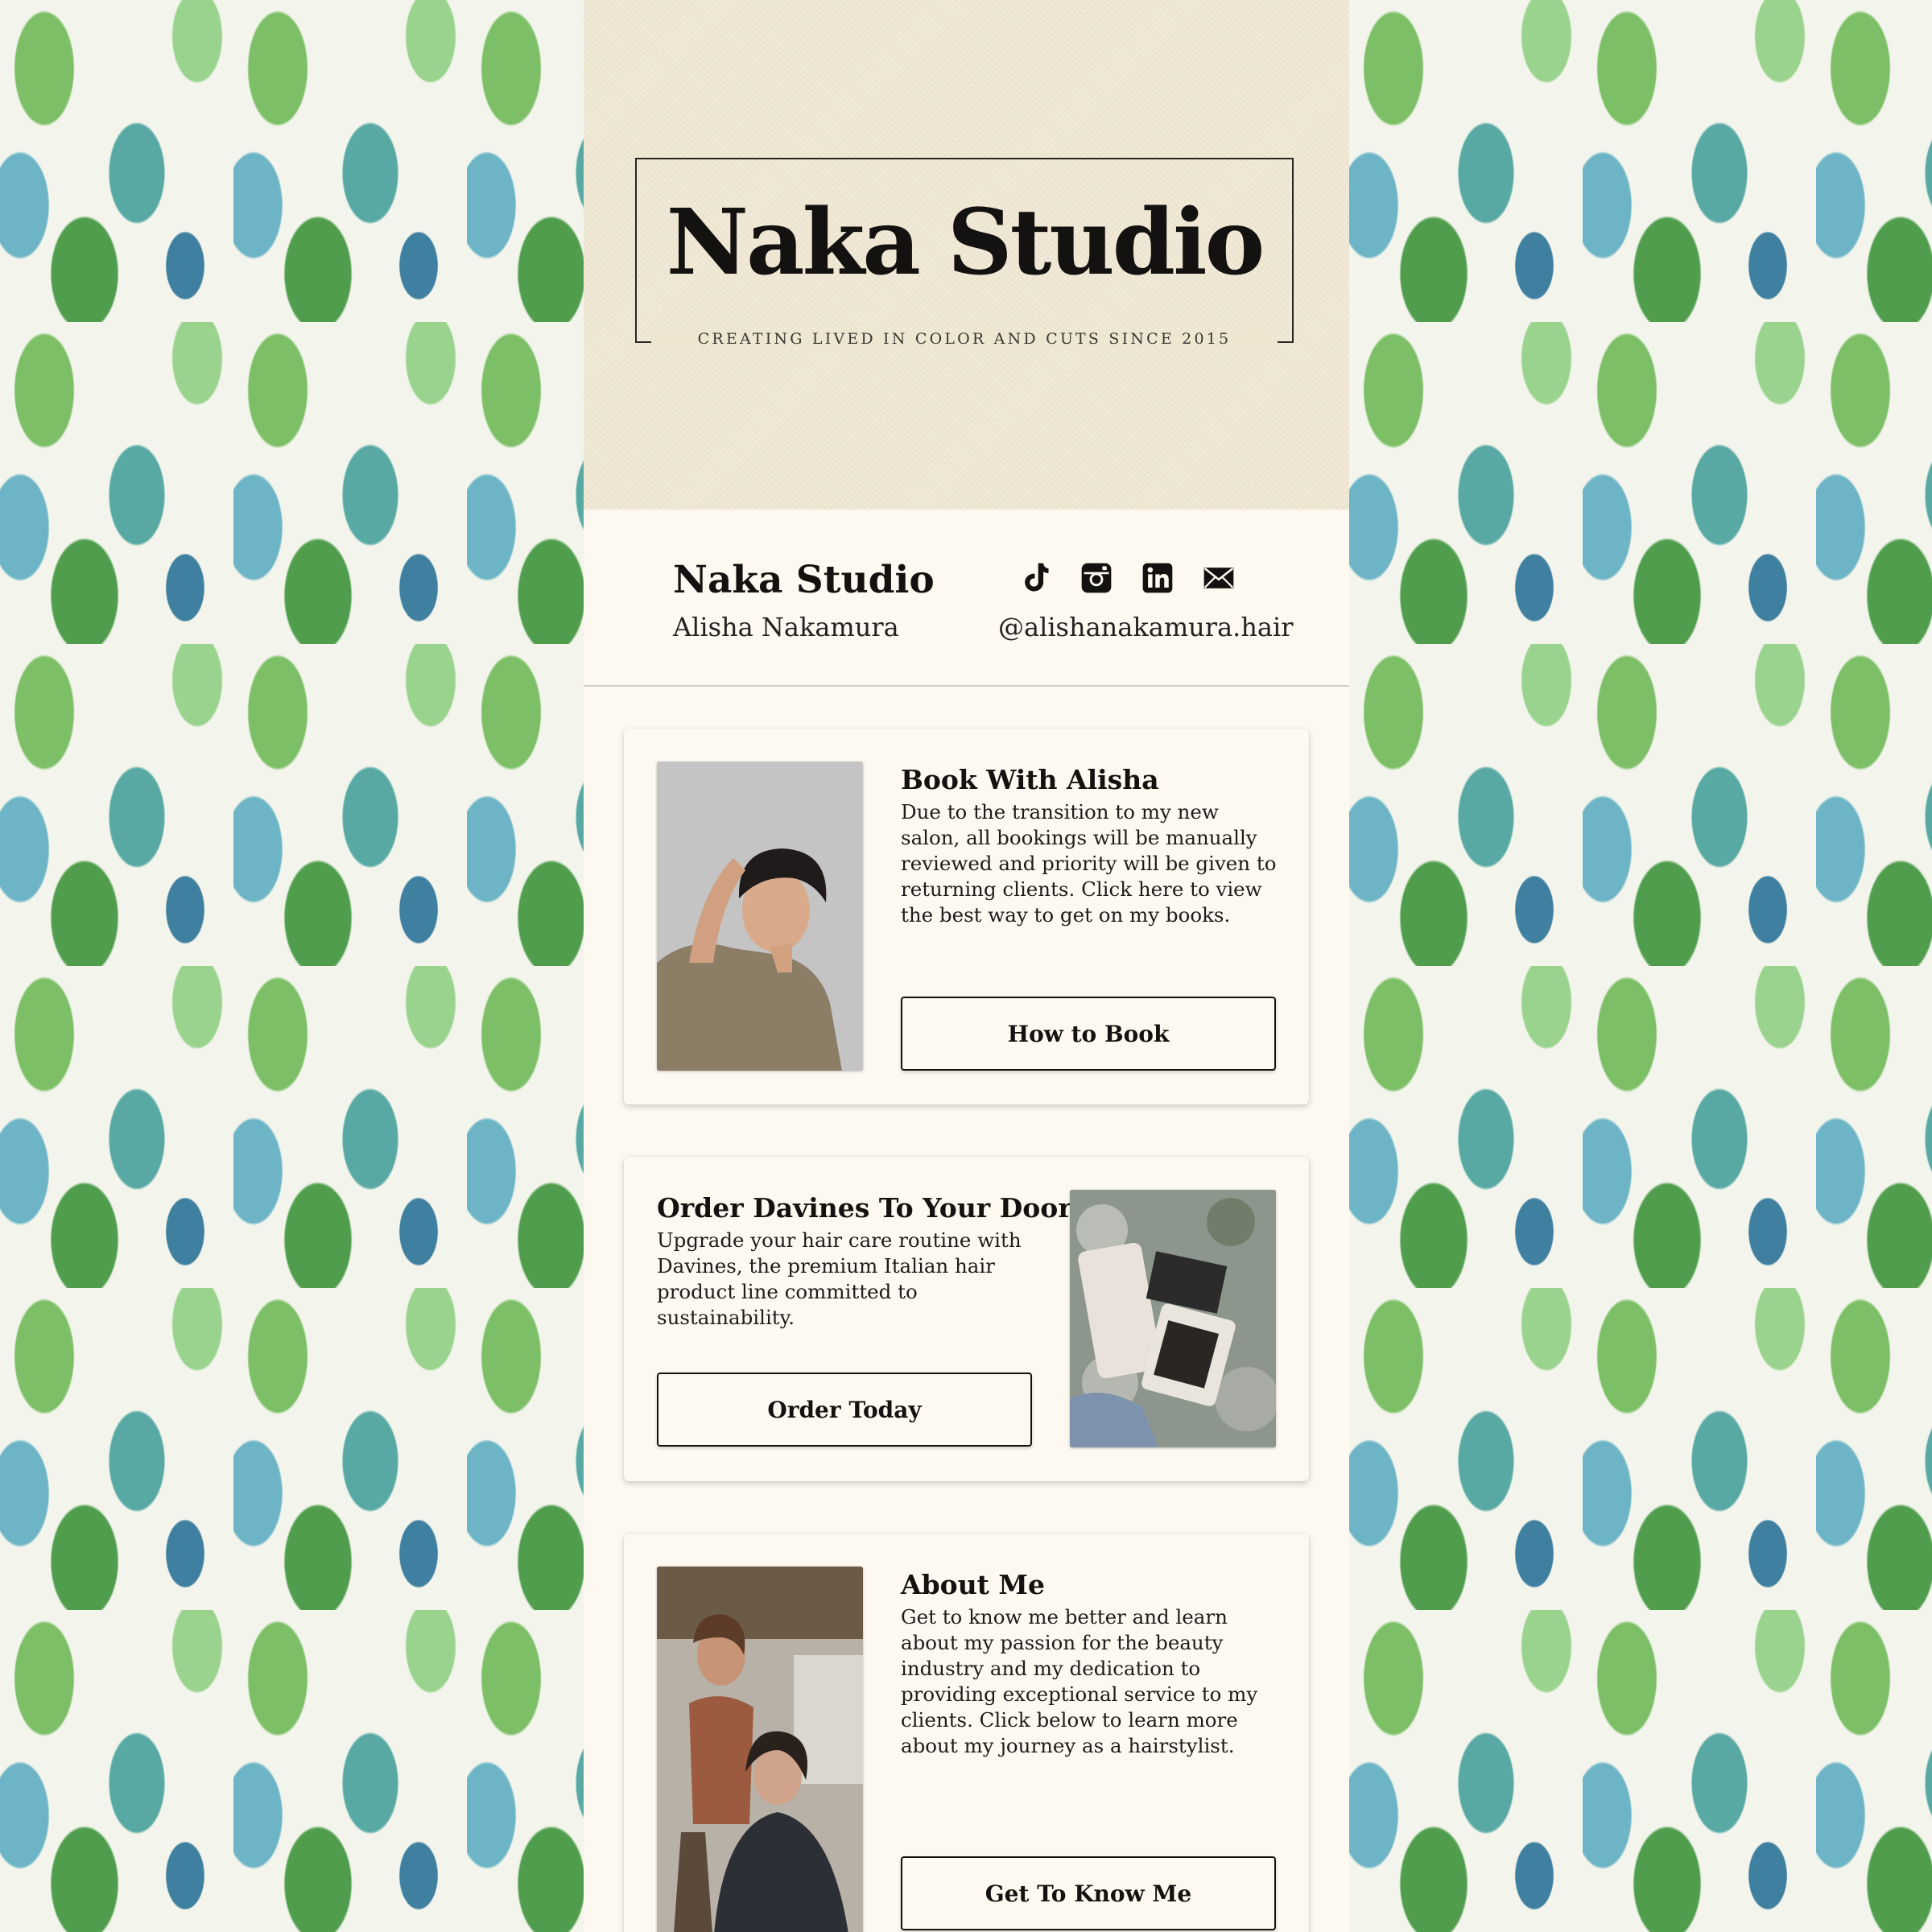 The height and width of the screenshot is (1932, 1932). Describe the element at coordinates (1157, 578) in the screenshot. I see `linkedin-icon` at that location.